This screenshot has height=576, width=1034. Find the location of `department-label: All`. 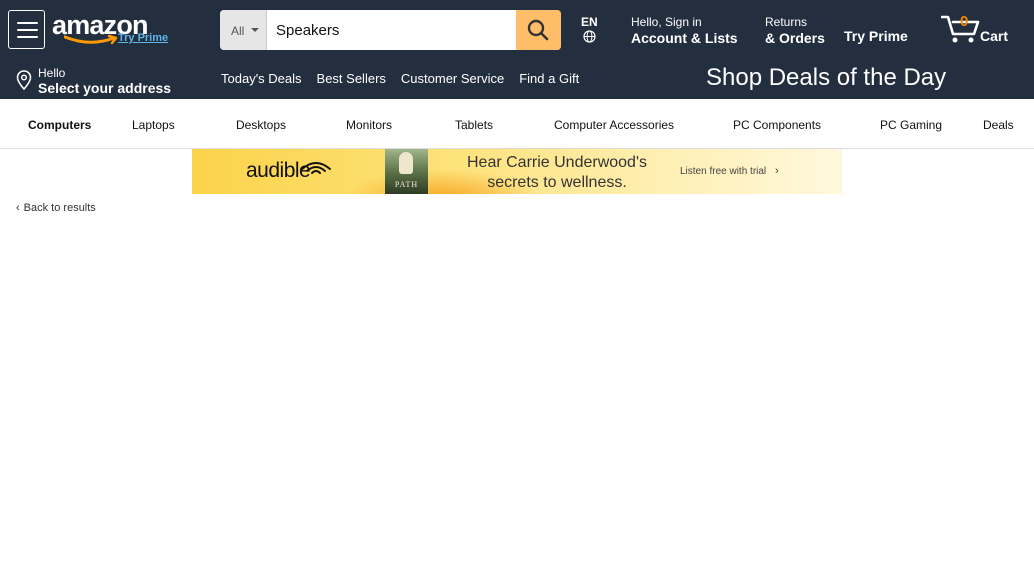

department-label: All is located at coordinates (238, 31).